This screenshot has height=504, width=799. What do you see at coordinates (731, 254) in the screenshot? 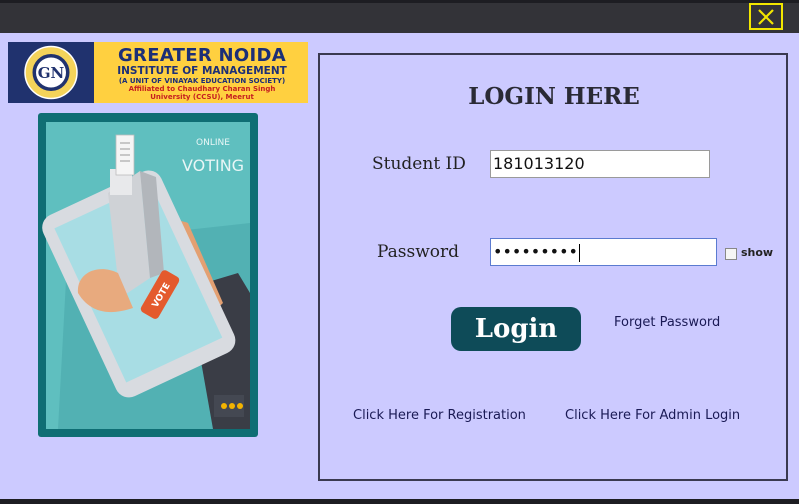
I see `show-password-checkbox` at bounding box center [731, 254].